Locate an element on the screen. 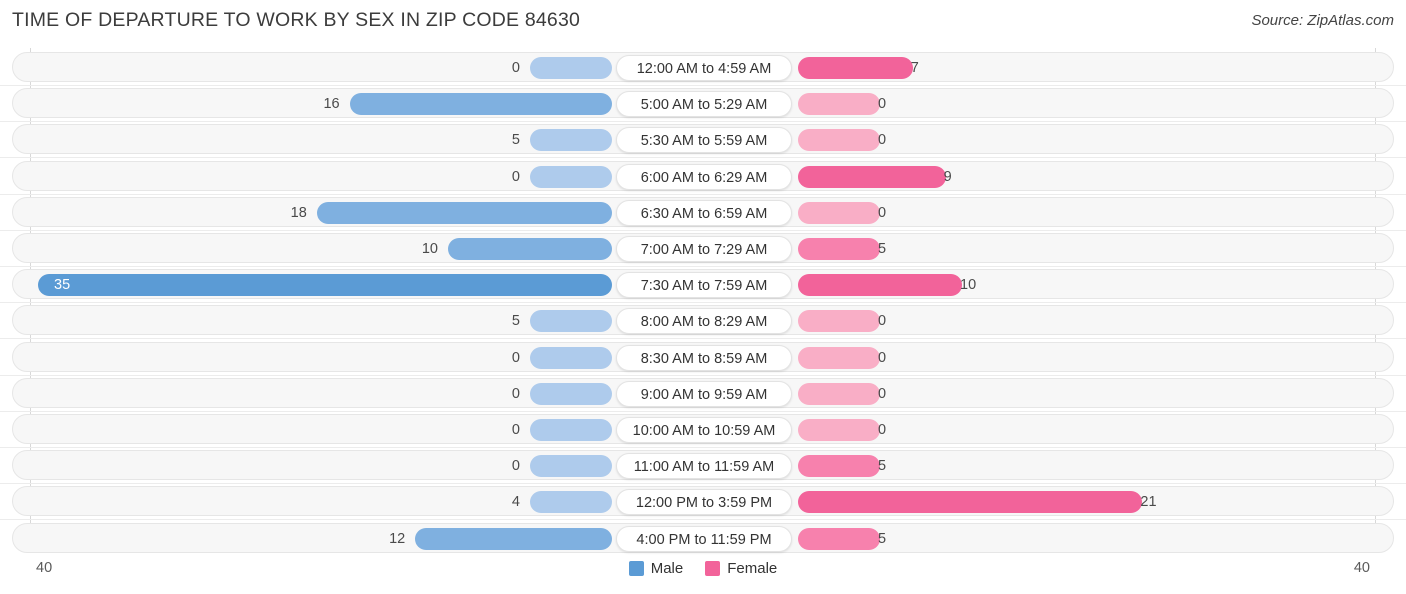  chart-row: 0 7 12:00 AM to 4:59 AM is located at coordinates (703, 67).